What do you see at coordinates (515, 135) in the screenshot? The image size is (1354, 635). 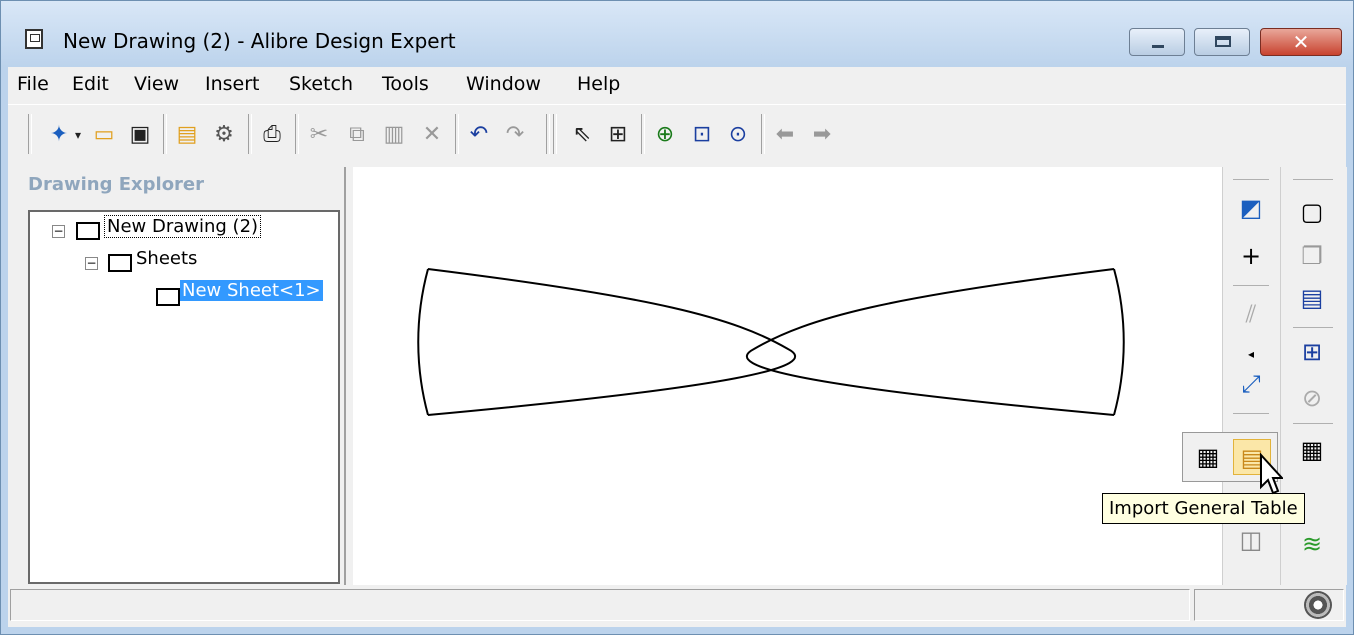 I see `redo-icon: ↷` at bounding box center [515, 135].